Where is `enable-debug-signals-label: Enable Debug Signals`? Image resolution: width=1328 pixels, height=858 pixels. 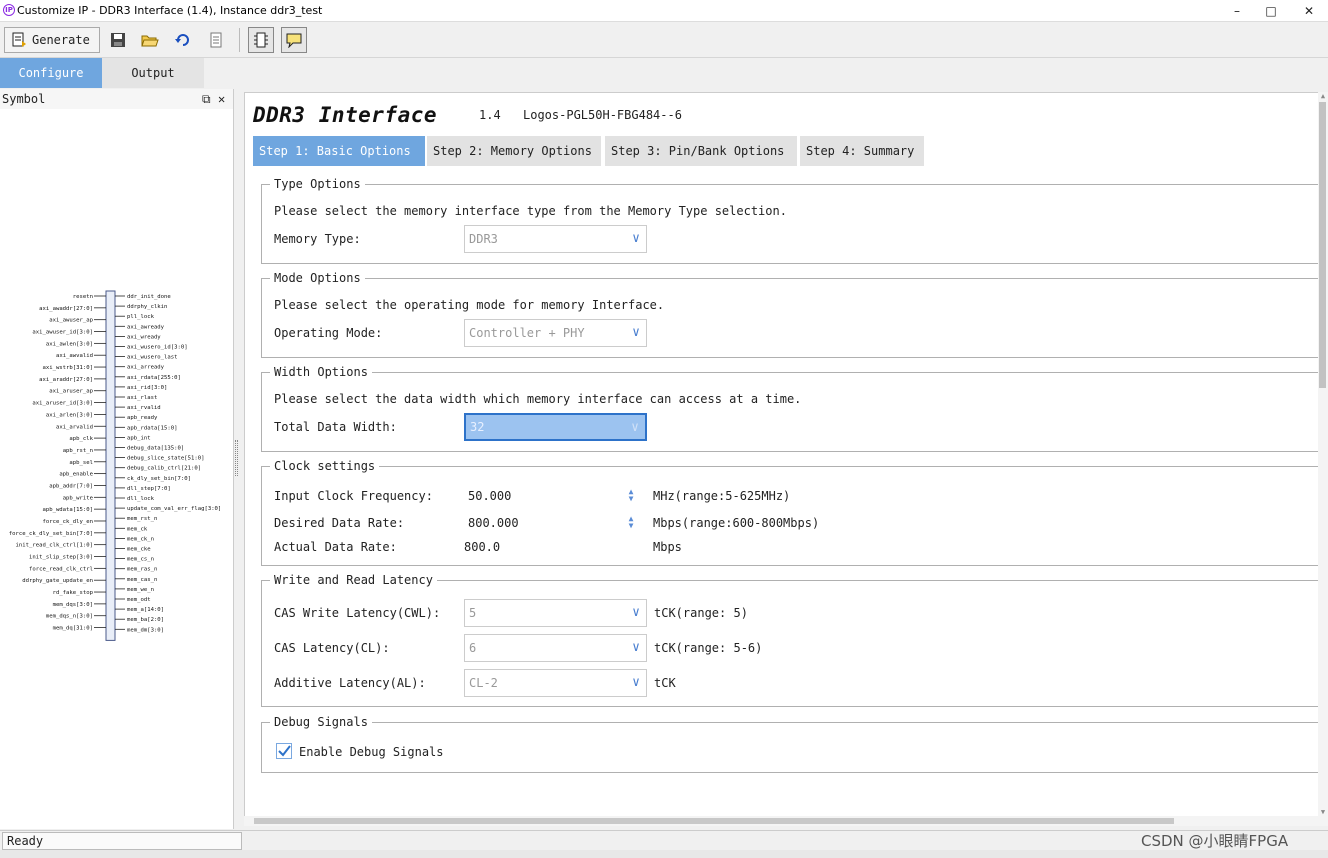
enable-debug-signals-label: Enable Debug Signals is located at coordinates (371, 752).